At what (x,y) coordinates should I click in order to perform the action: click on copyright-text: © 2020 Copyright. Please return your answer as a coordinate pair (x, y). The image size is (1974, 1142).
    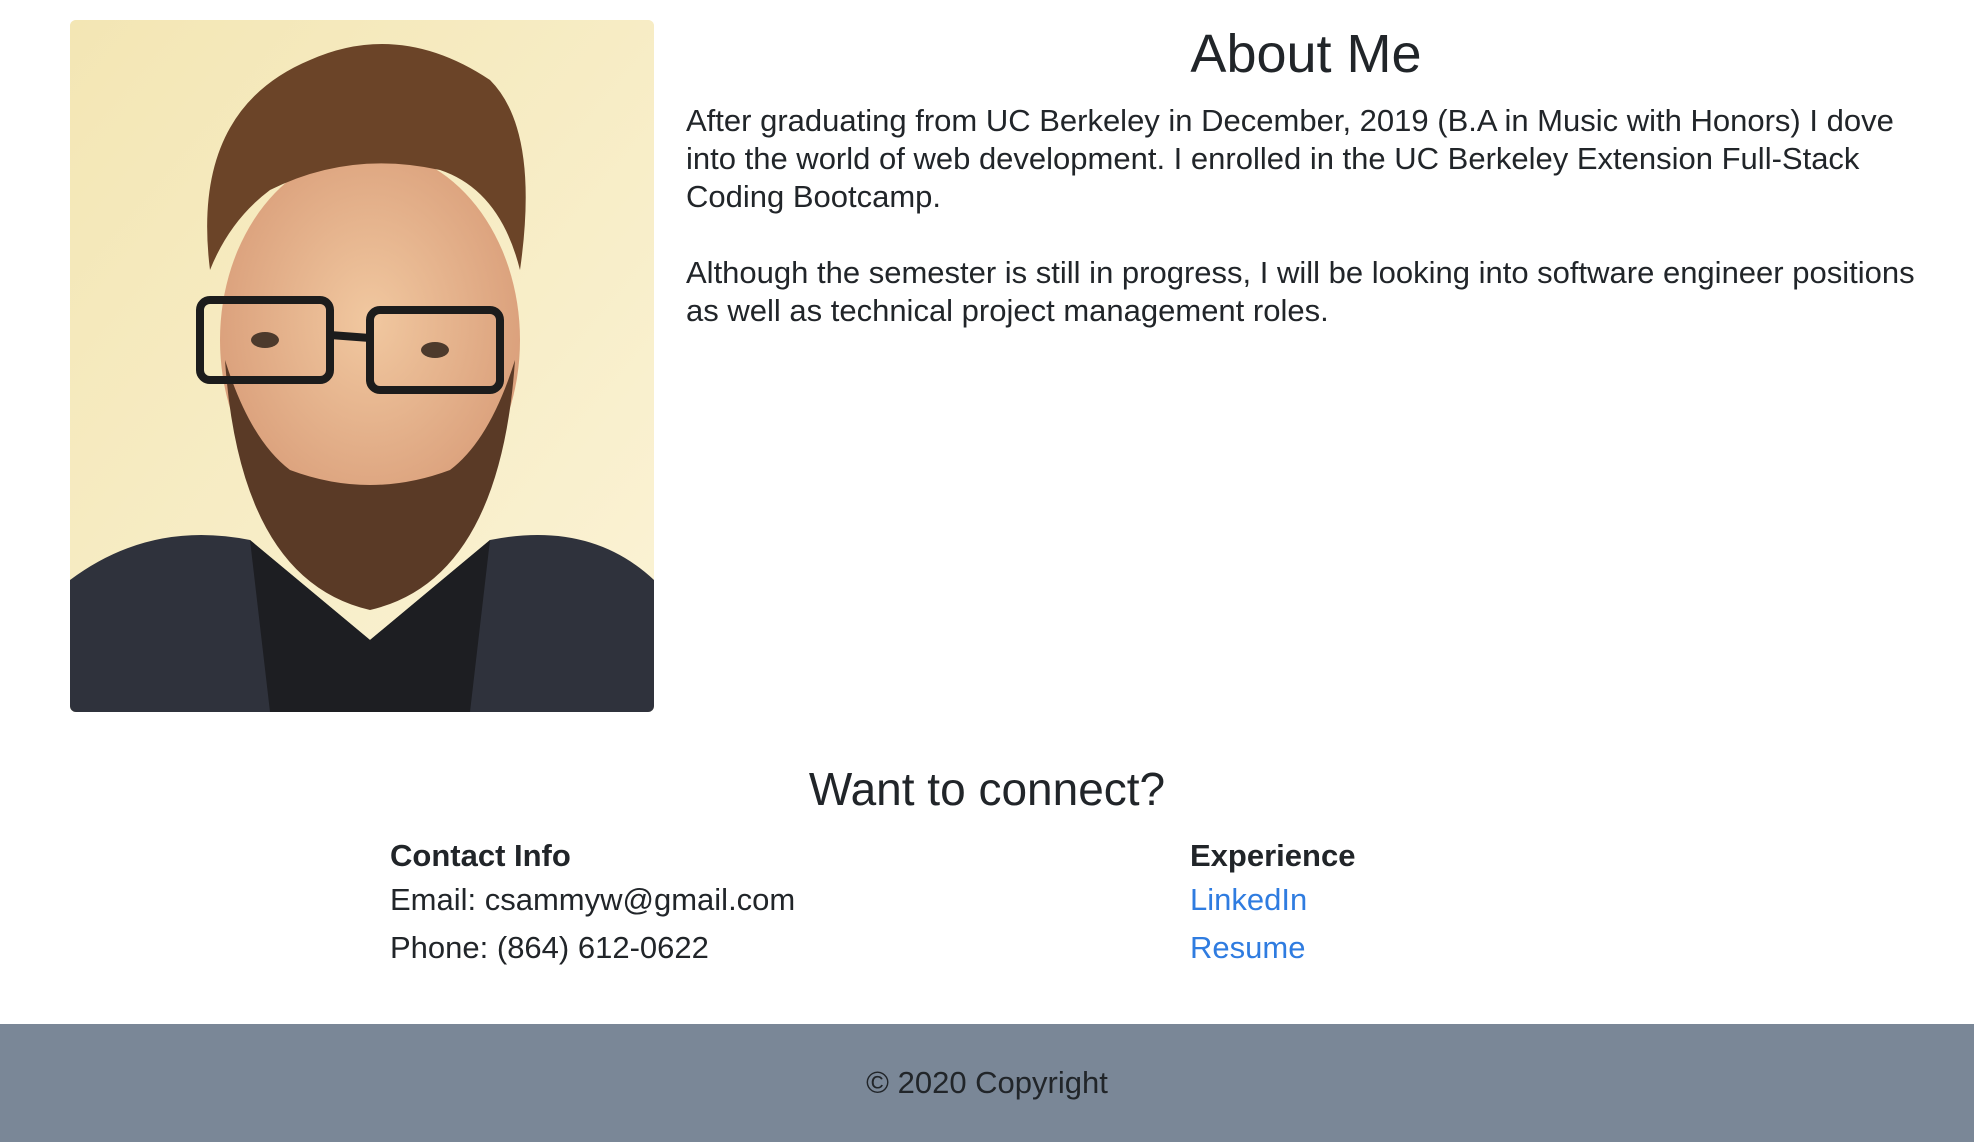
    Looking at the image, I should click on (987, 1082).